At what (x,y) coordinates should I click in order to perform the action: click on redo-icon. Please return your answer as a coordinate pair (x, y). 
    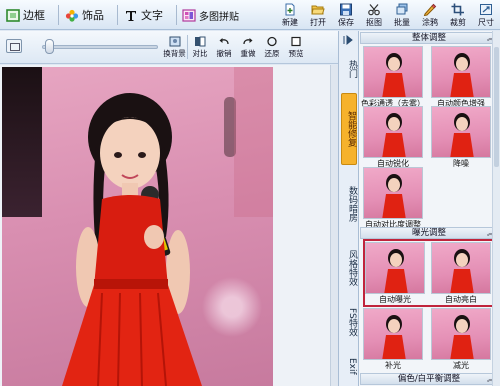
    Looking at the image, I should click on (248, 40).